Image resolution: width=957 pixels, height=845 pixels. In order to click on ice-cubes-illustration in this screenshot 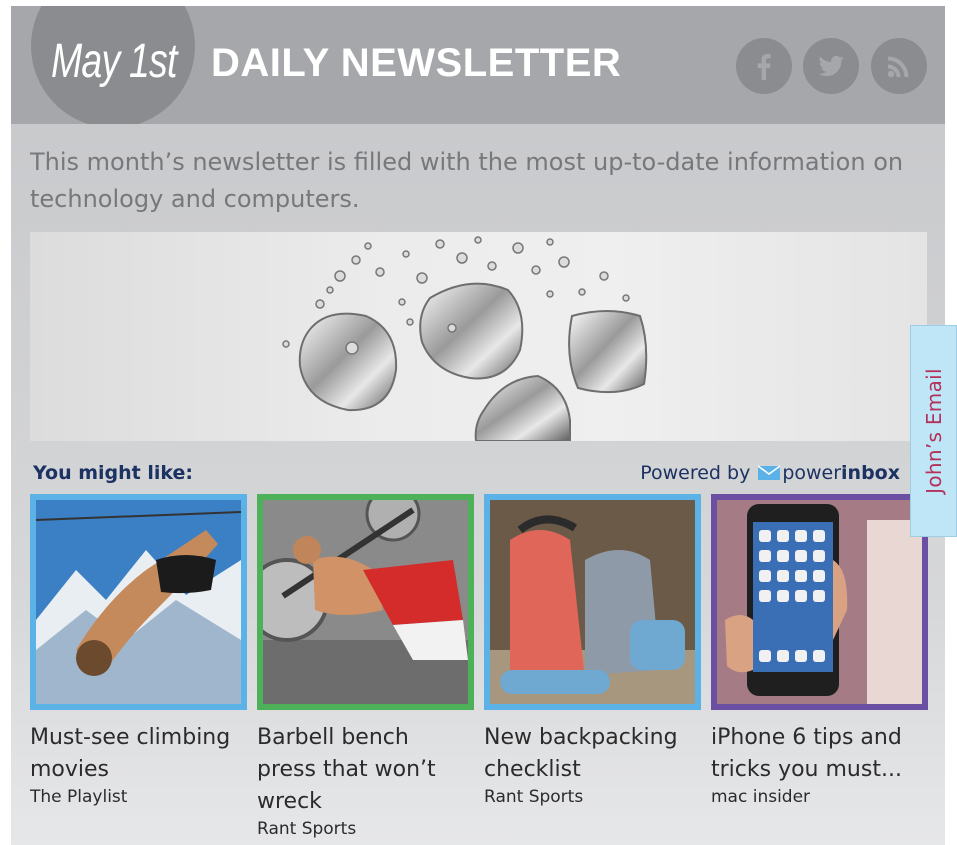, I will do `click(465, 338)`.